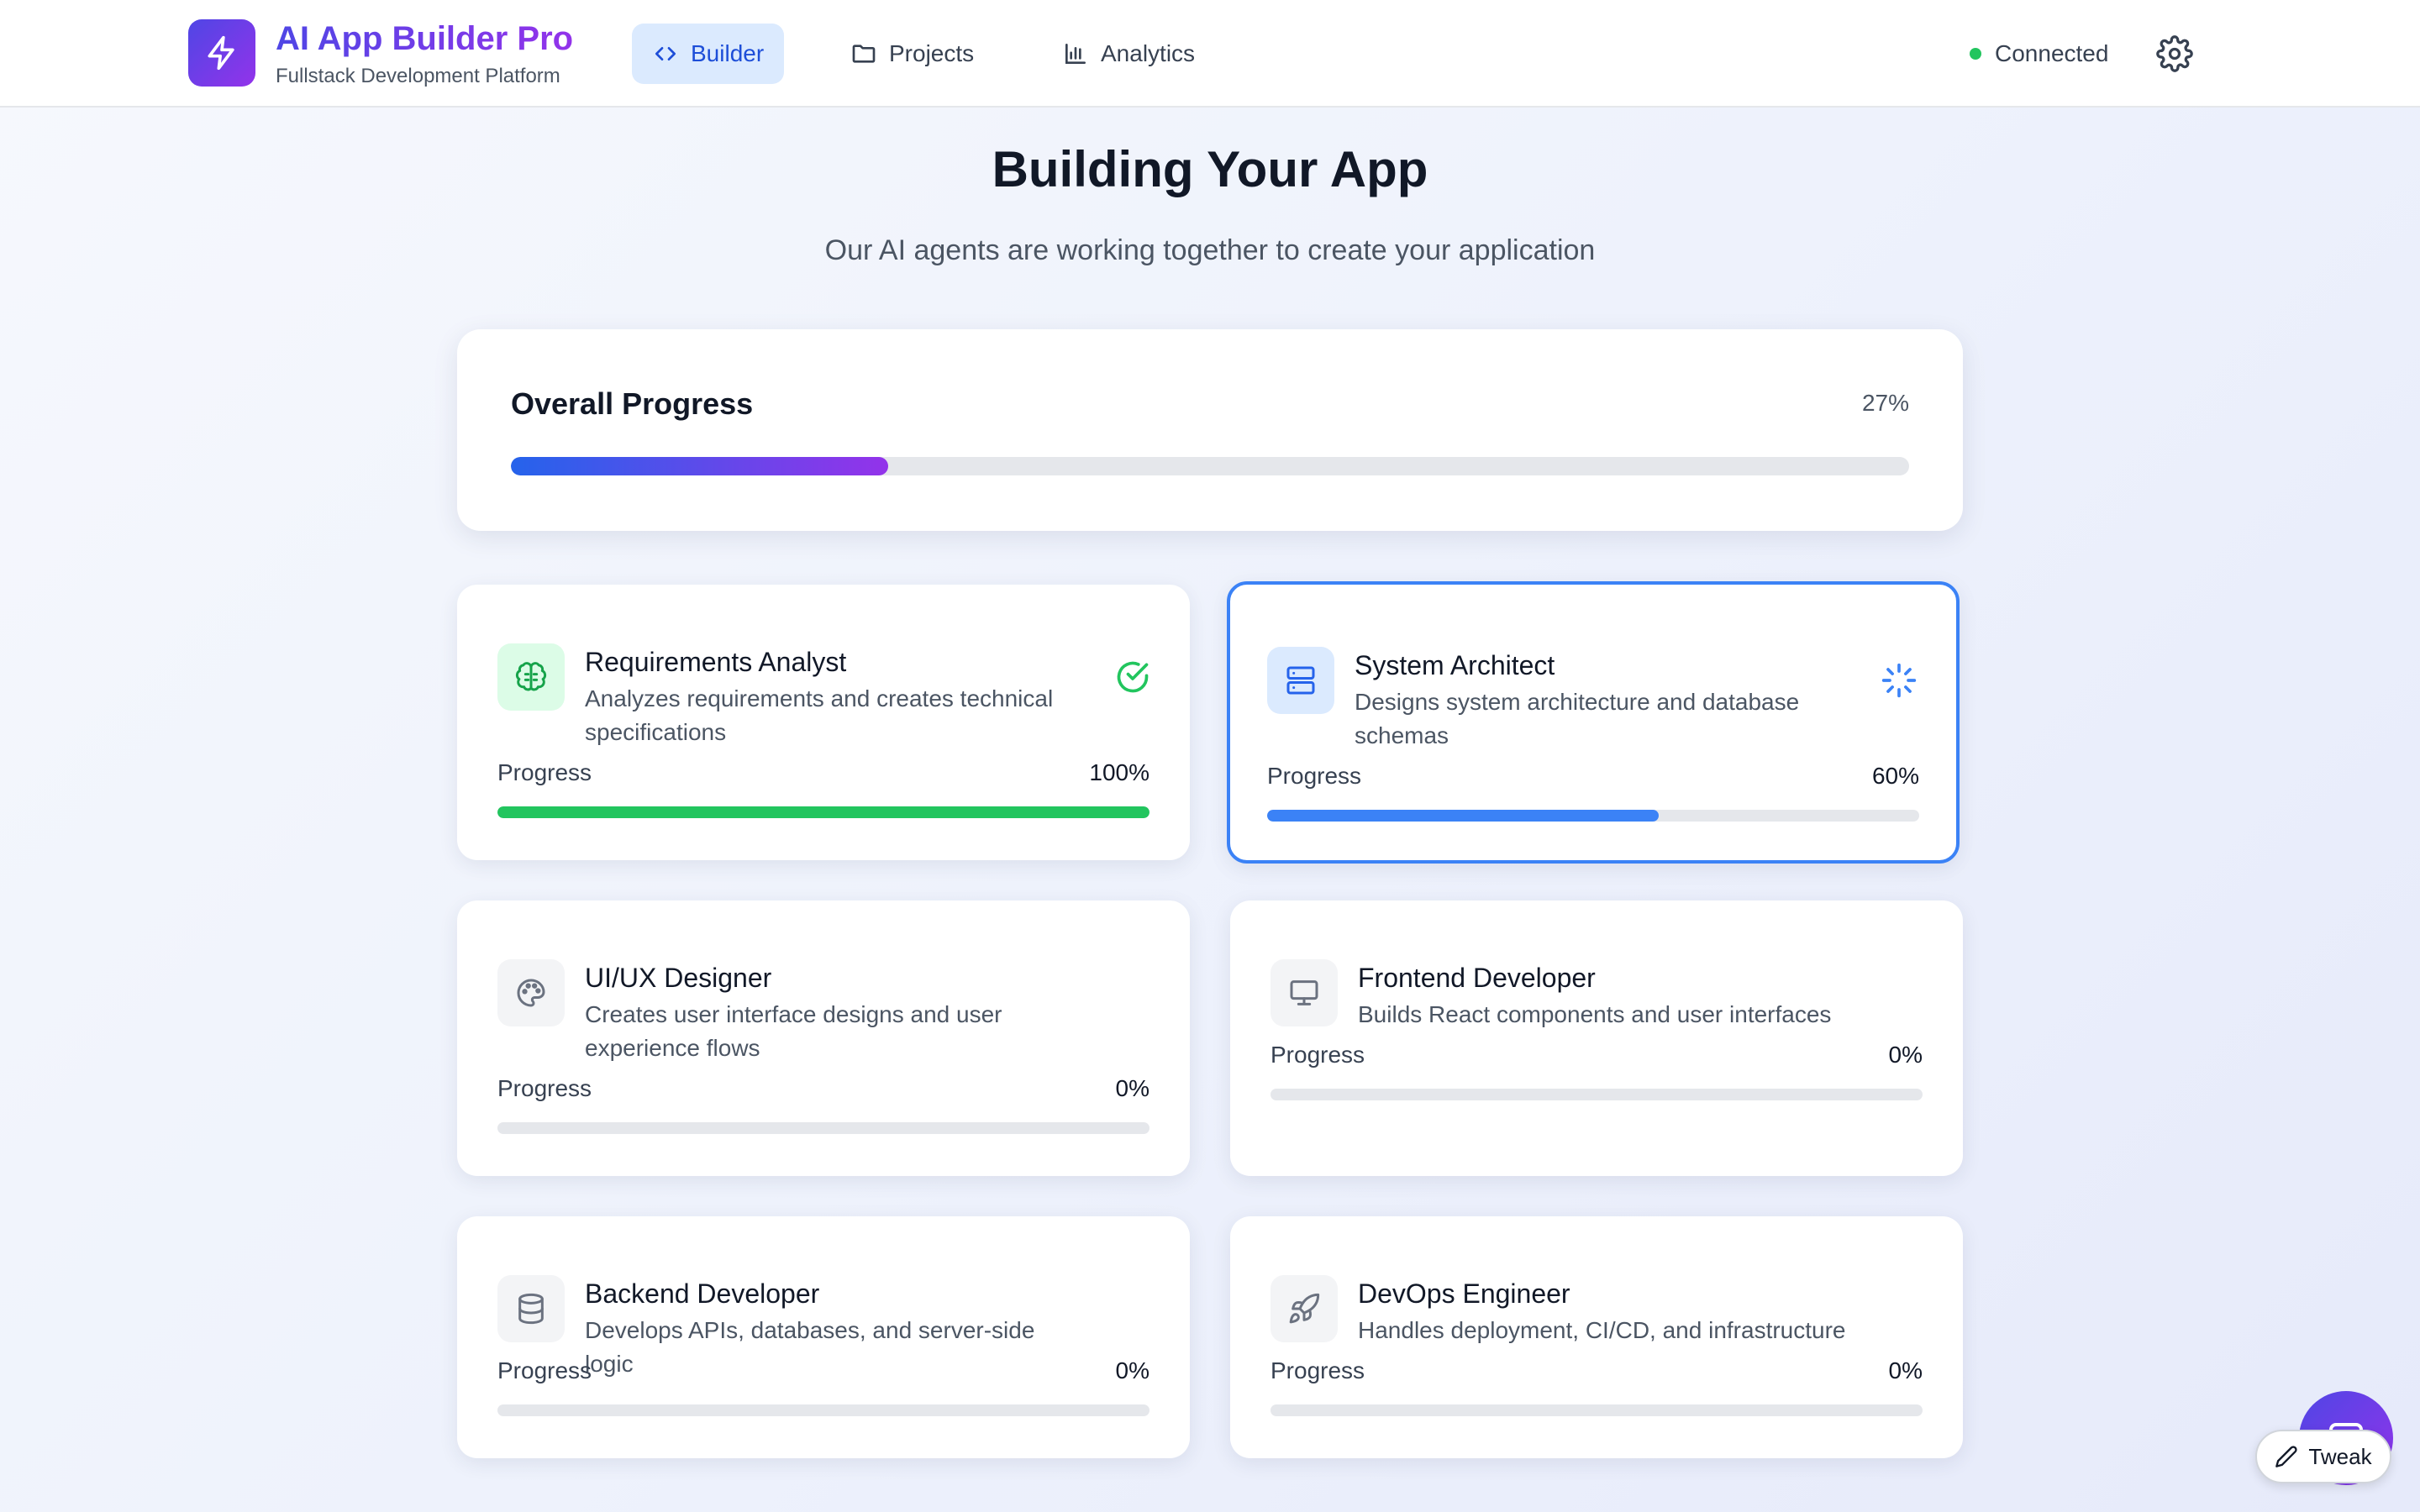  I want to click on overall-progress-track, so click(1210, 466).